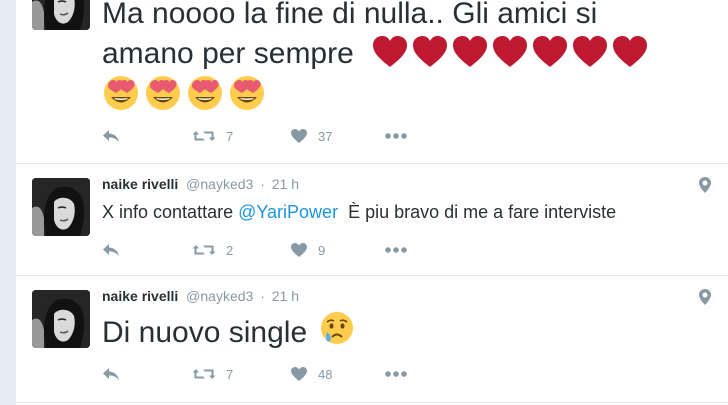  What do you see at coordinates (288, 212) in the screenshot?
I see `mention-link: @YariPower` at bounding box center [288, 212].